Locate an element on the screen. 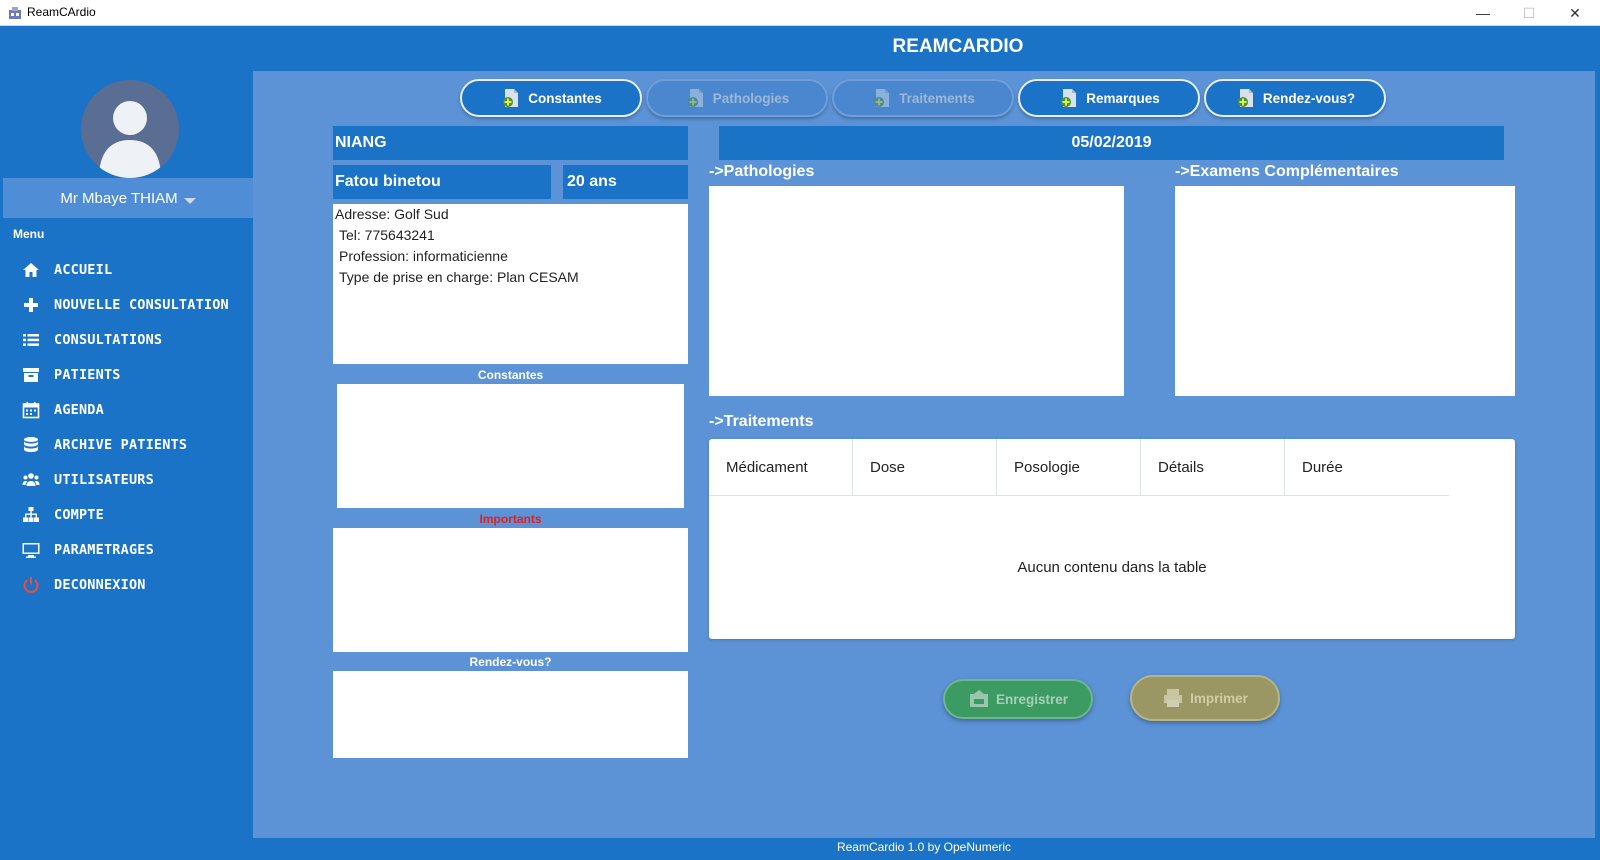  menu-label: Menu is located at coordinates (29, 234).